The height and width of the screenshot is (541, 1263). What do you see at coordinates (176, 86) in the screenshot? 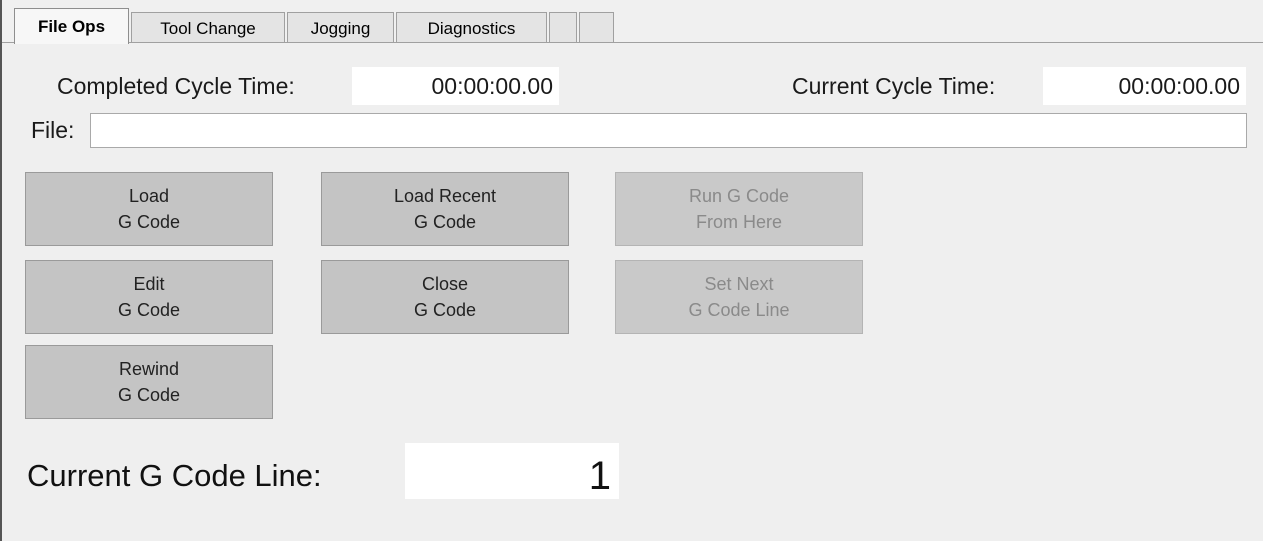
I see `completed-cycle-time-label: Completed Cycle Time:` at bounding box center [176, 86].